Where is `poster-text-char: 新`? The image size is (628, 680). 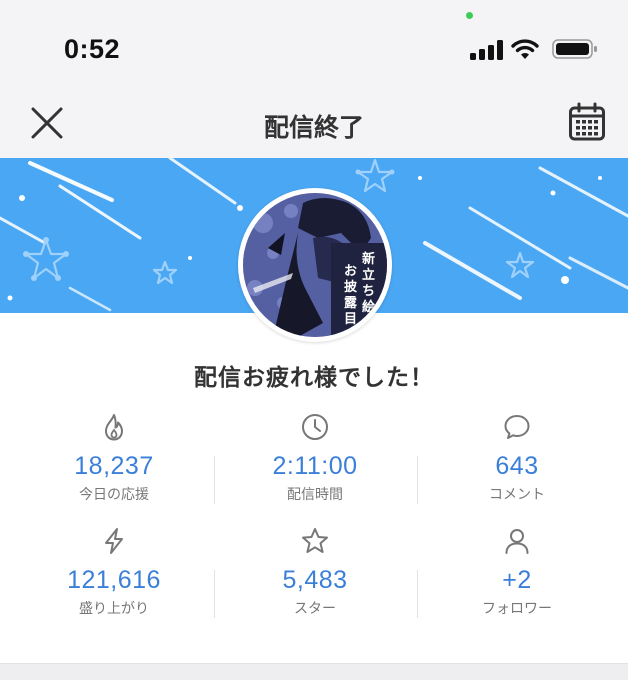 poster-text-char: 新 is located at coordinates (368, 259).